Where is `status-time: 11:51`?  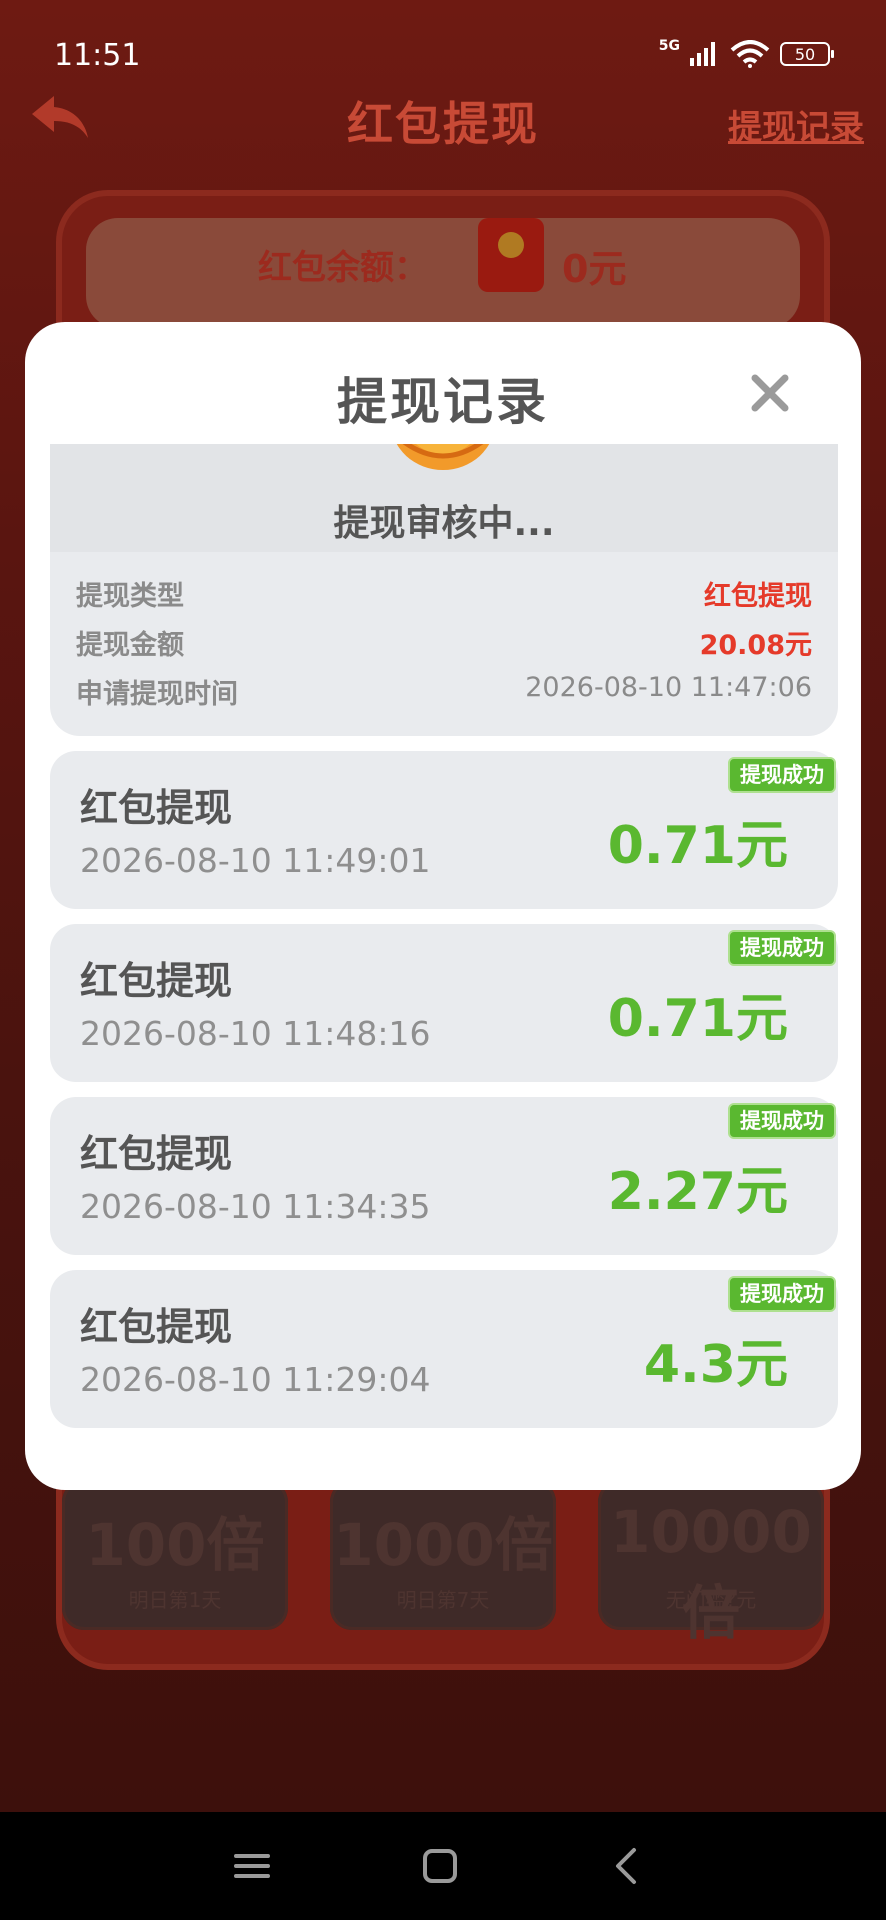
status-time: 11:51 is located at coordinates (97, 55).